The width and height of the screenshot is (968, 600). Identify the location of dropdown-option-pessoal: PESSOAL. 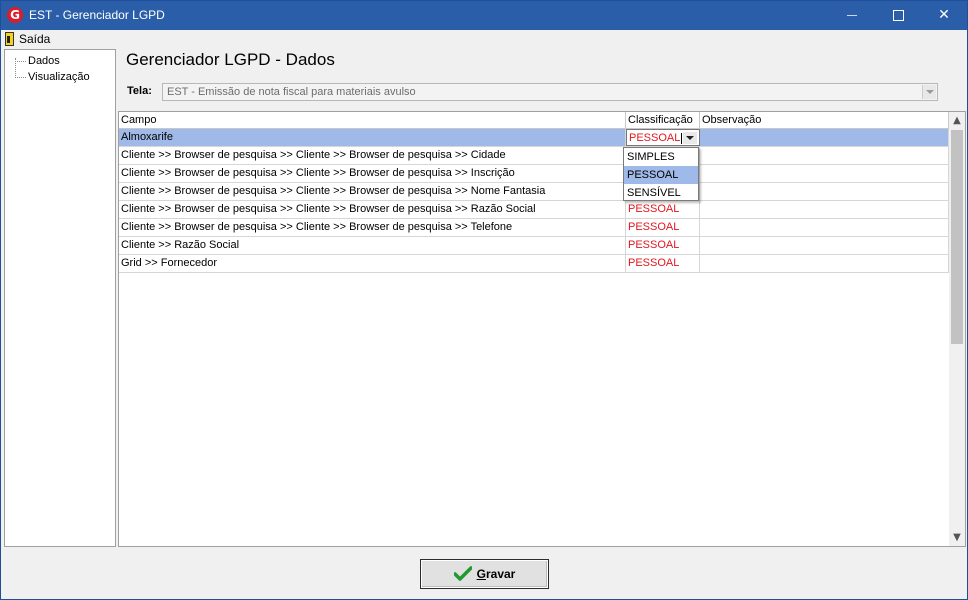
(661, 175).